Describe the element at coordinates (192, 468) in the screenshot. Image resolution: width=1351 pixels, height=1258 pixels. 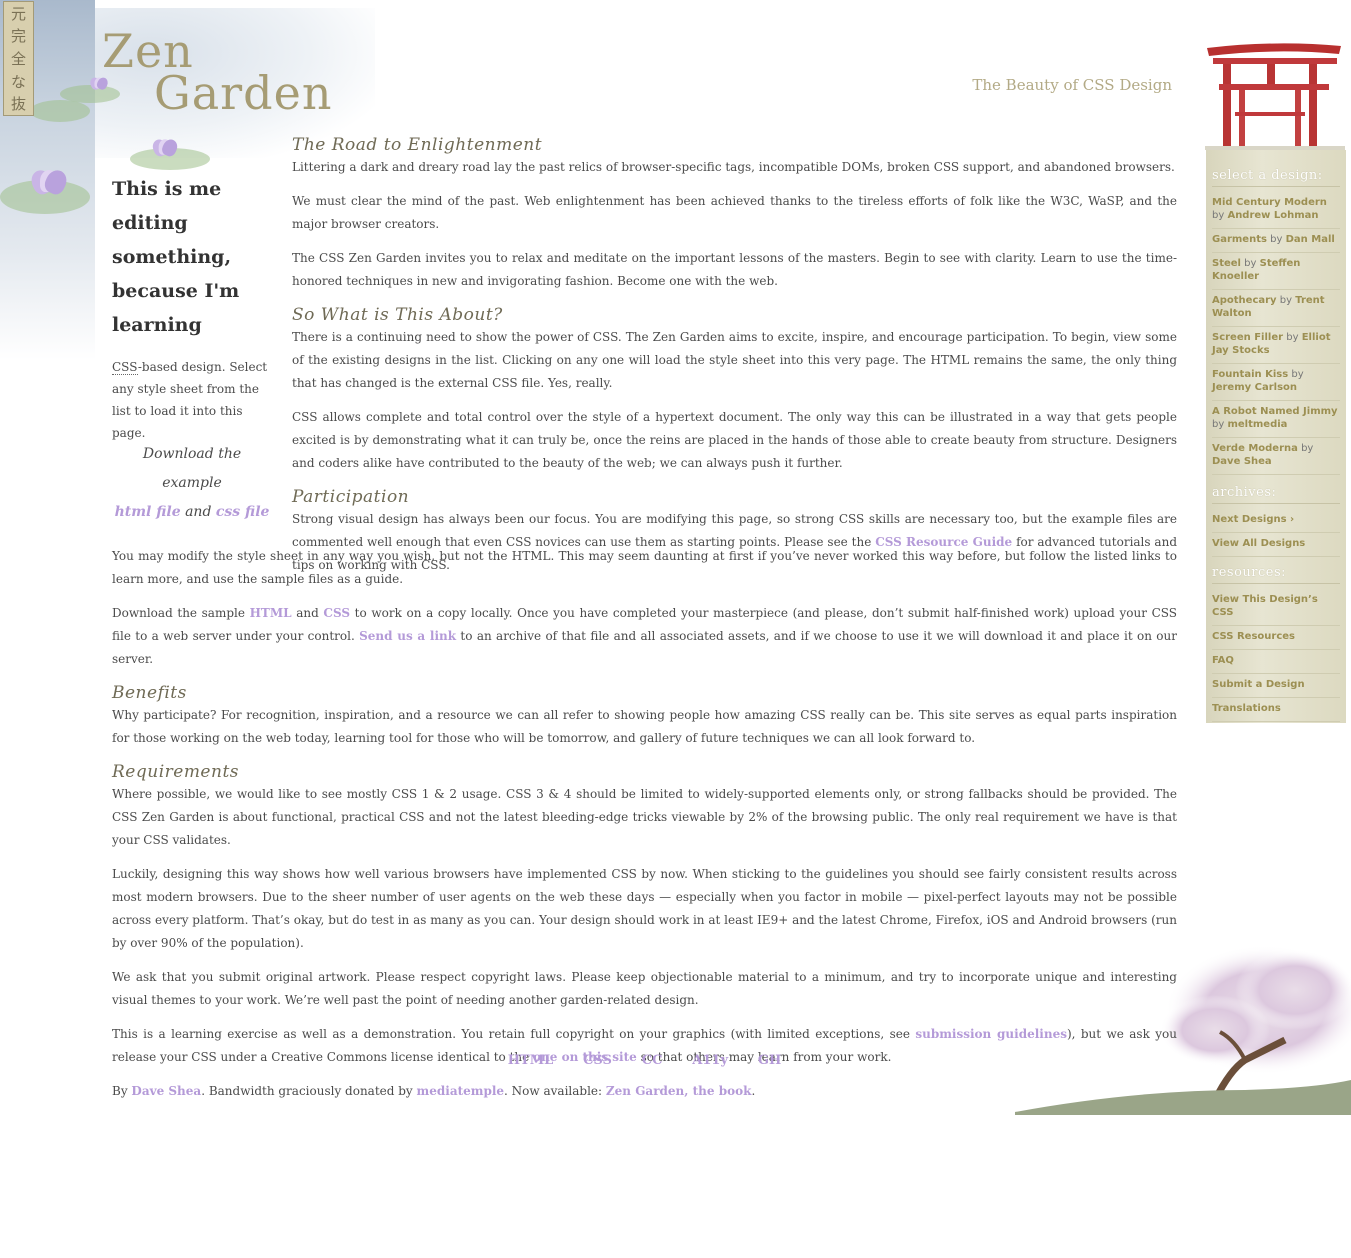
I see `download-prefix: Download the example` at that location.